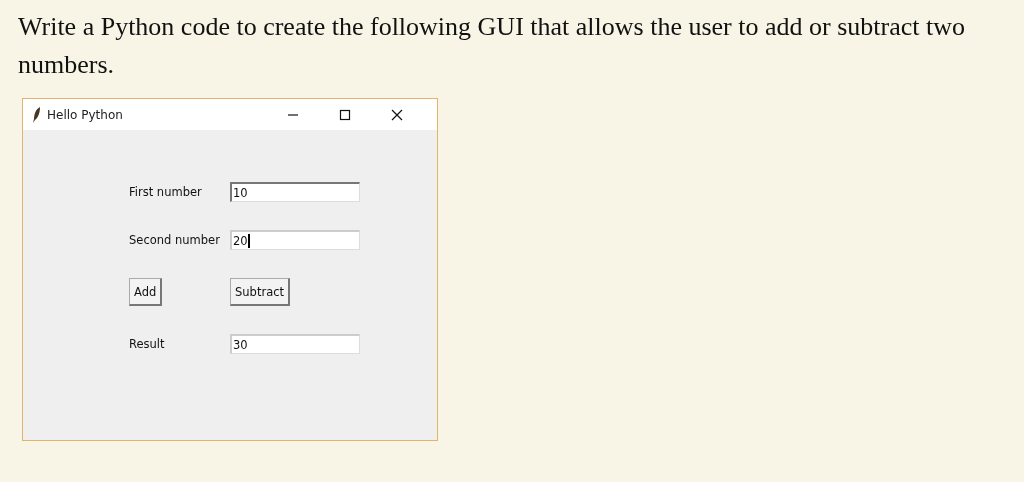 The height and width of the screenshot is (482, 1024). What do you see at coordinates (295, 192) in the screenshot?
I see `input-field: 10` at bounding box center [295, 192].